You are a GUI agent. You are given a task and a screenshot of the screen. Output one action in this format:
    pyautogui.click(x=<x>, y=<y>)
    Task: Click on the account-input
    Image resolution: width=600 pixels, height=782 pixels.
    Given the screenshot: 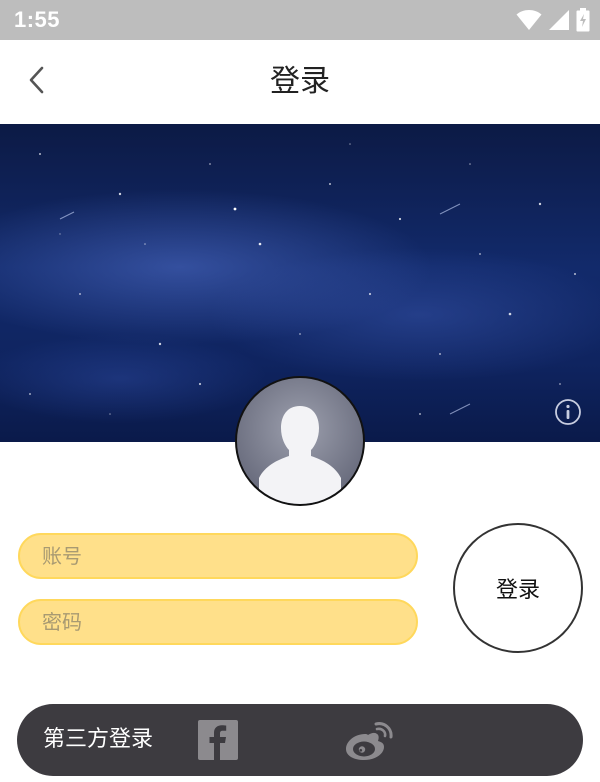 What is the action you would take?
    pyautogui.click(x=218, y=556)
    